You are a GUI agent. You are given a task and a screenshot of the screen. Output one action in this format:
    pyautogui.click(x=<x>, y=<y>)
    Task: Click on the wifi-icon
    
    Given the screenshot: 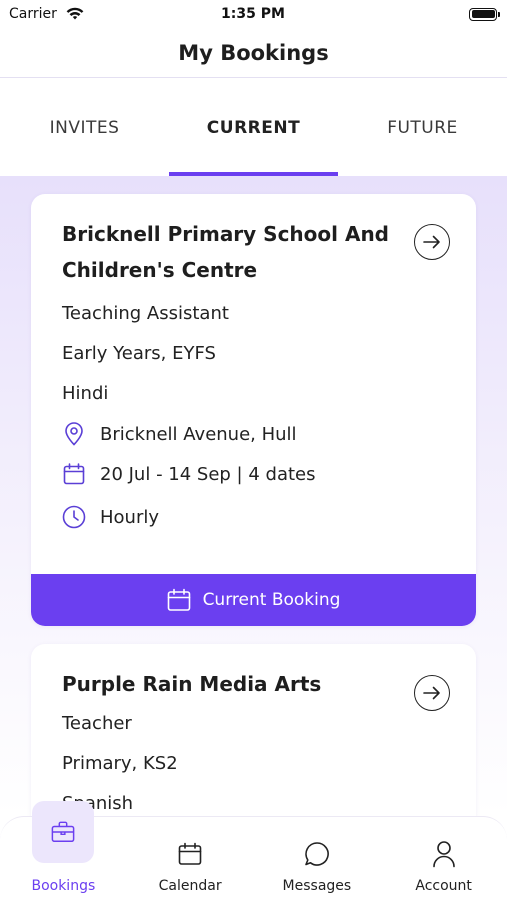 What is the action you would take?
    pyautogui.click(x=75, y=14)
    